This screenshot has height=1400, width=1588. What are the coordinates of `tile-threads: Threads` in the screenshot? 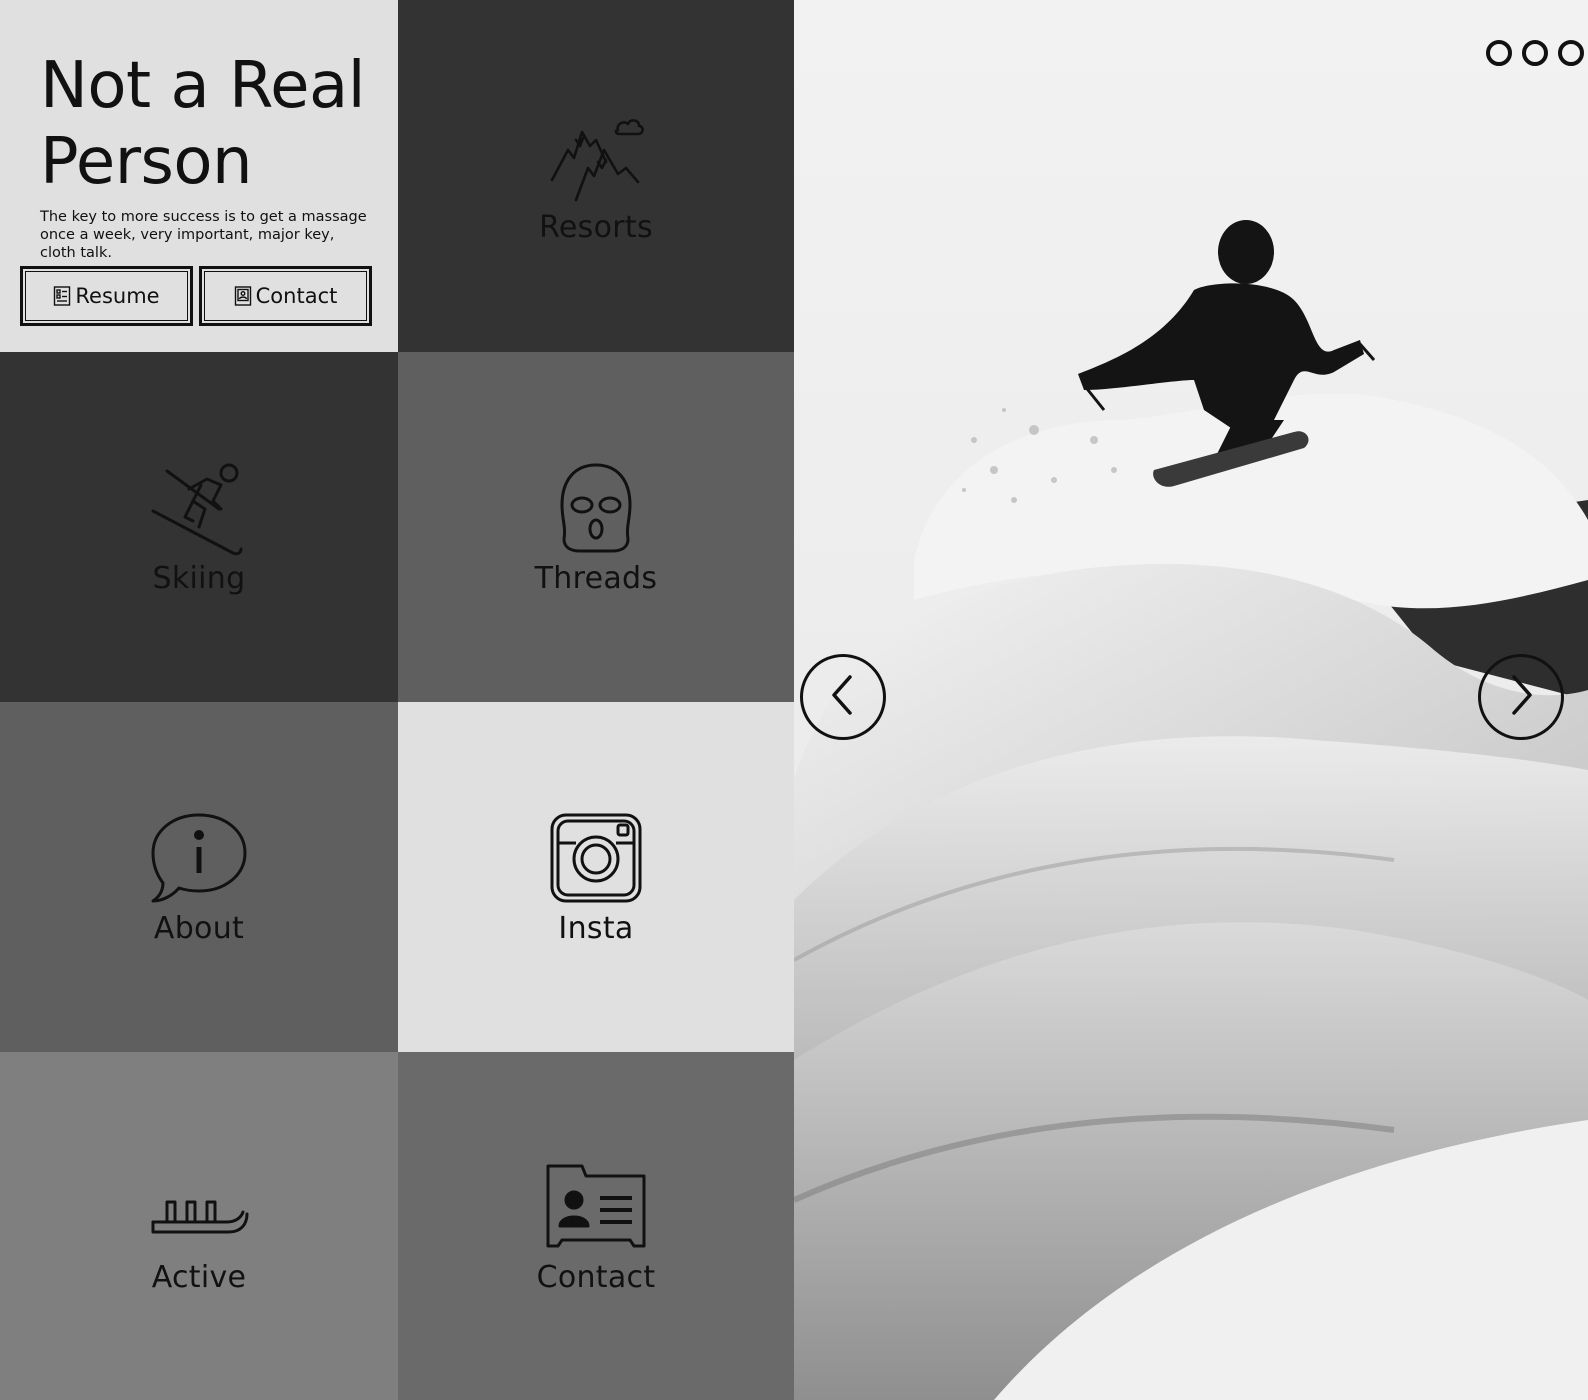 It's located at (596, 527).